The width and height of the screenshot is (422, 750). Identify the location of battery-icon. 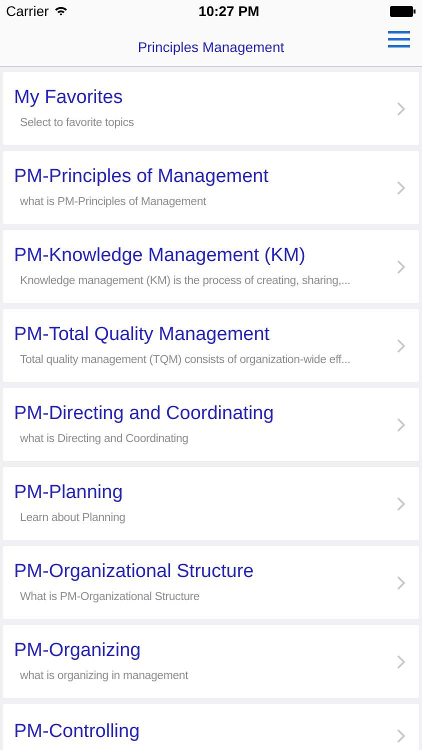
(403, 11).